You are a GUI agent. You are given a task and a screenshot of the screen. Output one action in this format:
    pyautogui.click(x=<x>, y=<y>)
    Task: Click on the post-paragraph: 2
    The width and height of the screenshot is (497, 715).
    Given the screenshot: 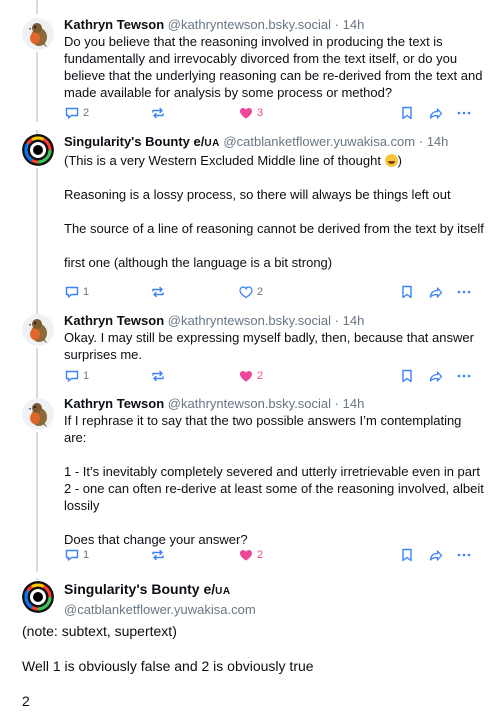 What is the action you would take?
    pyautogui.click(x=26, y=701)
    